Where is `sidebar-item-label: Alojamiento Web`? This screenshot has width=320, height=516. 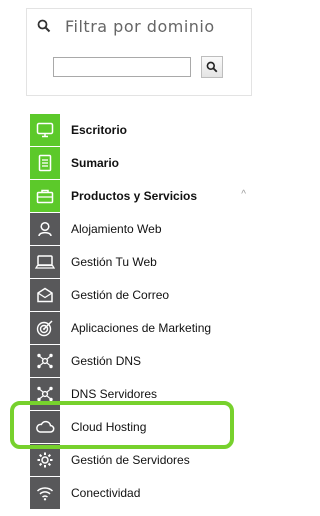
sidebar-item-label: Alojamiento Web is located at coordinates (116, 228).